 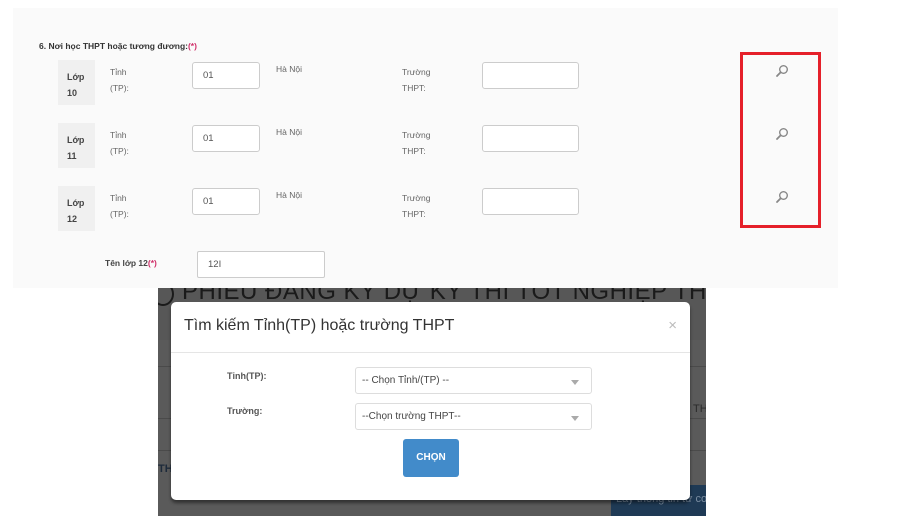 I want to click on grade-number: 12, so click(x=72, y=219).